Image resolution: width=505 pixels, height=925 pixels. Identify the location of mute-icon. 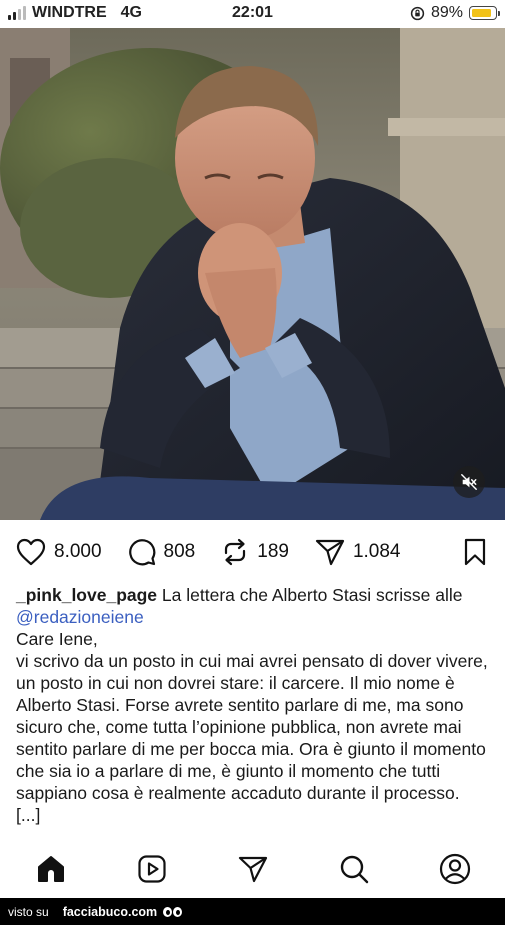
(469, 482).